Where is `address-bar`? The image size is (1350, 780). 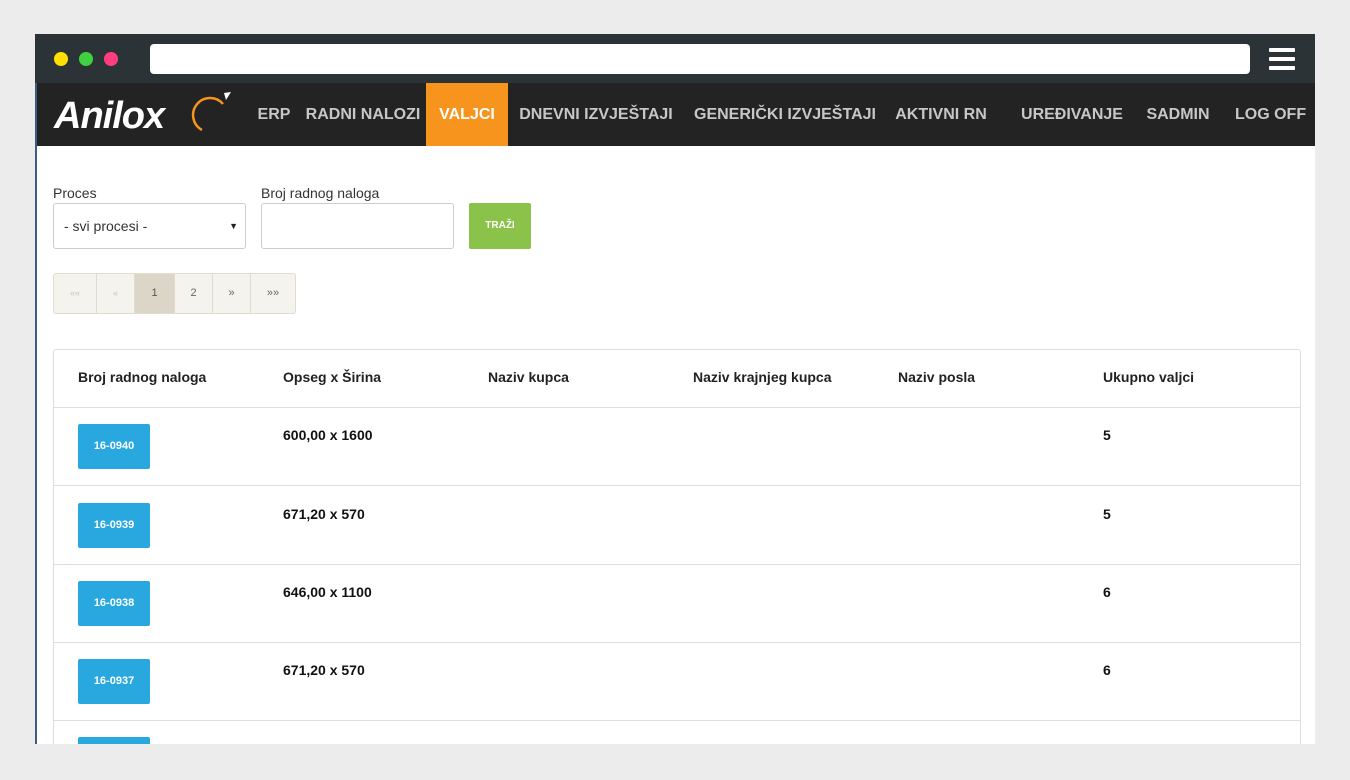 address-bar is located at coordinates (700, 59).